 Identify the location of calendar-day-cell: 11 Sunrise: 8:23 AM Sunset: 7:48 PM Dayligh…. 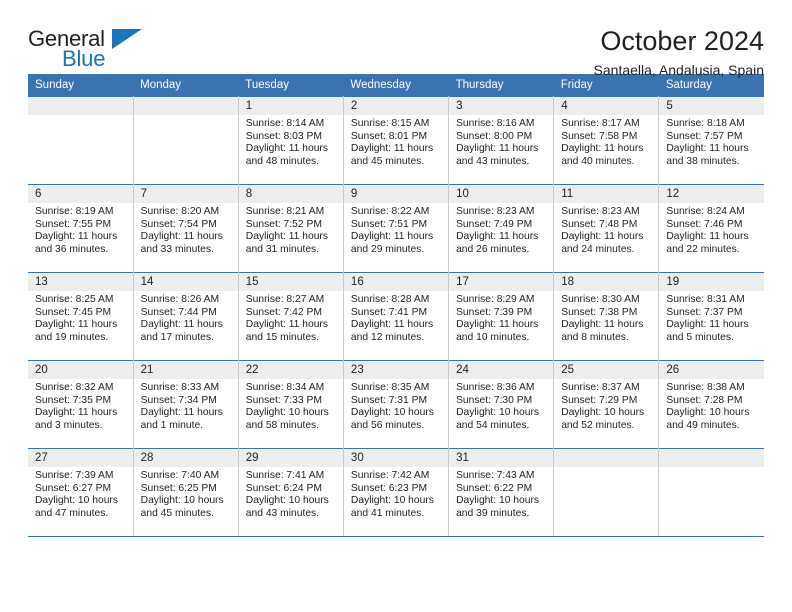
(606, 228).